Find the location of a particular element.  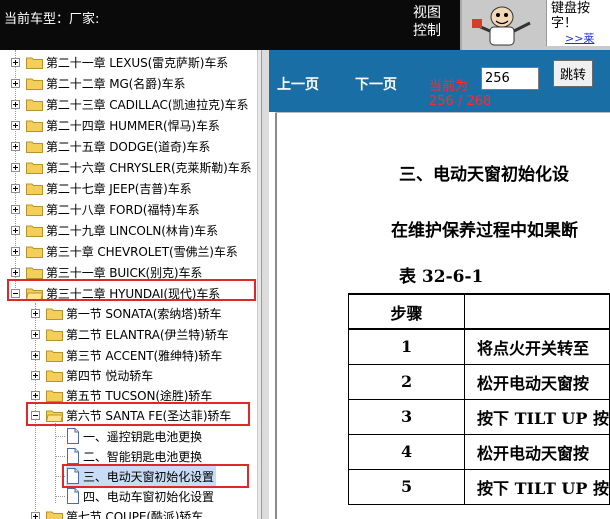

highlight-box-chapter is located at coordinates (131, 290).